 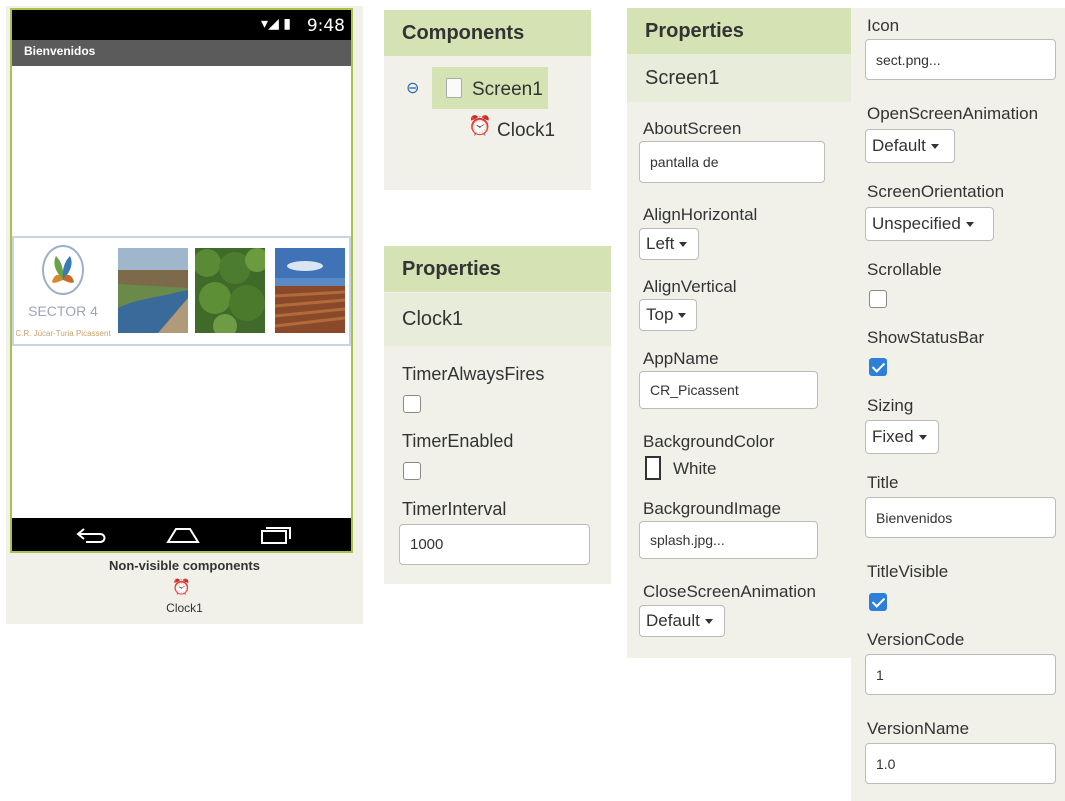 I want to click on timer-always-fires-label: TimerAlwaysFires, so click(x=473, y=374).